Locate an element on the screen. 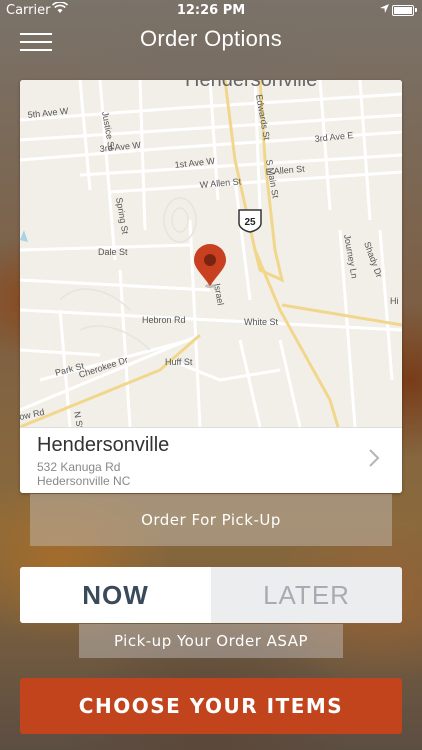  battery-icon is located at coordinates (403, 10).